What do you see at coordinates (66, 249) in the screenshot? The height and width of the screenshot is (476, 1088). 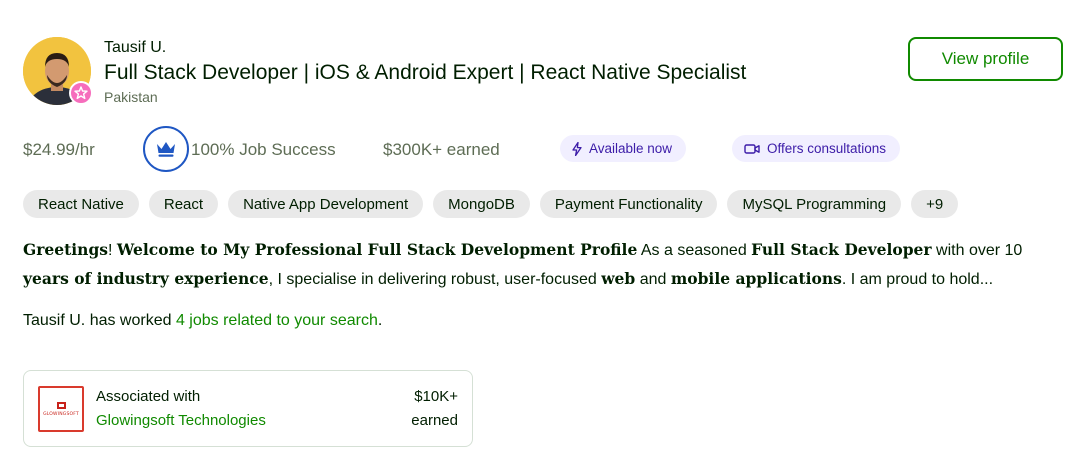 I see `desc-bold: Greetings` at bounding box center [66, 249].